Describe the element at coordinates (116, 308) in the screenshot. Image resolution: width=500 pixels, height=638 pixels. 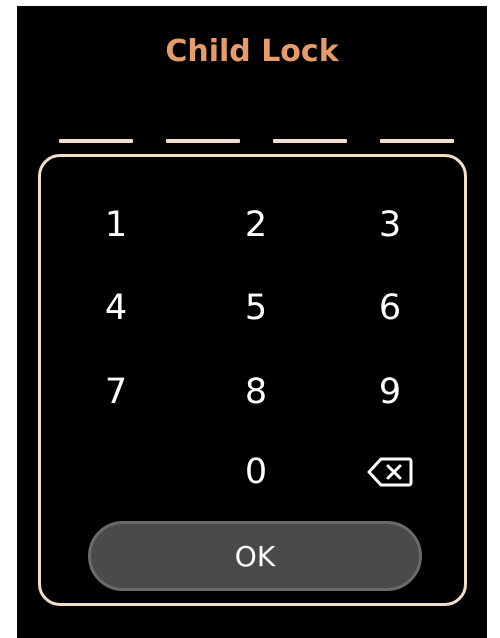
I see `key-4: 4` at that location.